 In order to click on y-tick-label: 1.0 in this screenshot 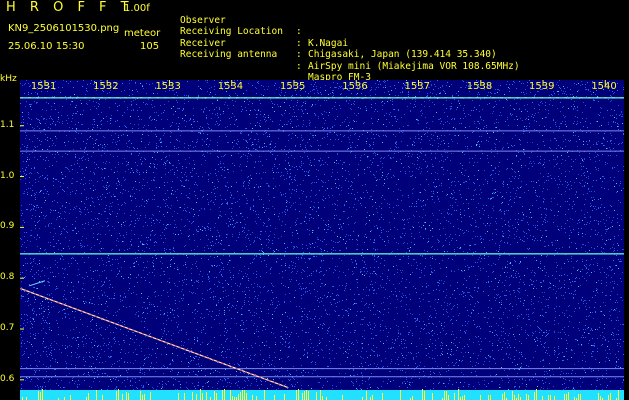, I will do `click(7, 175)`.